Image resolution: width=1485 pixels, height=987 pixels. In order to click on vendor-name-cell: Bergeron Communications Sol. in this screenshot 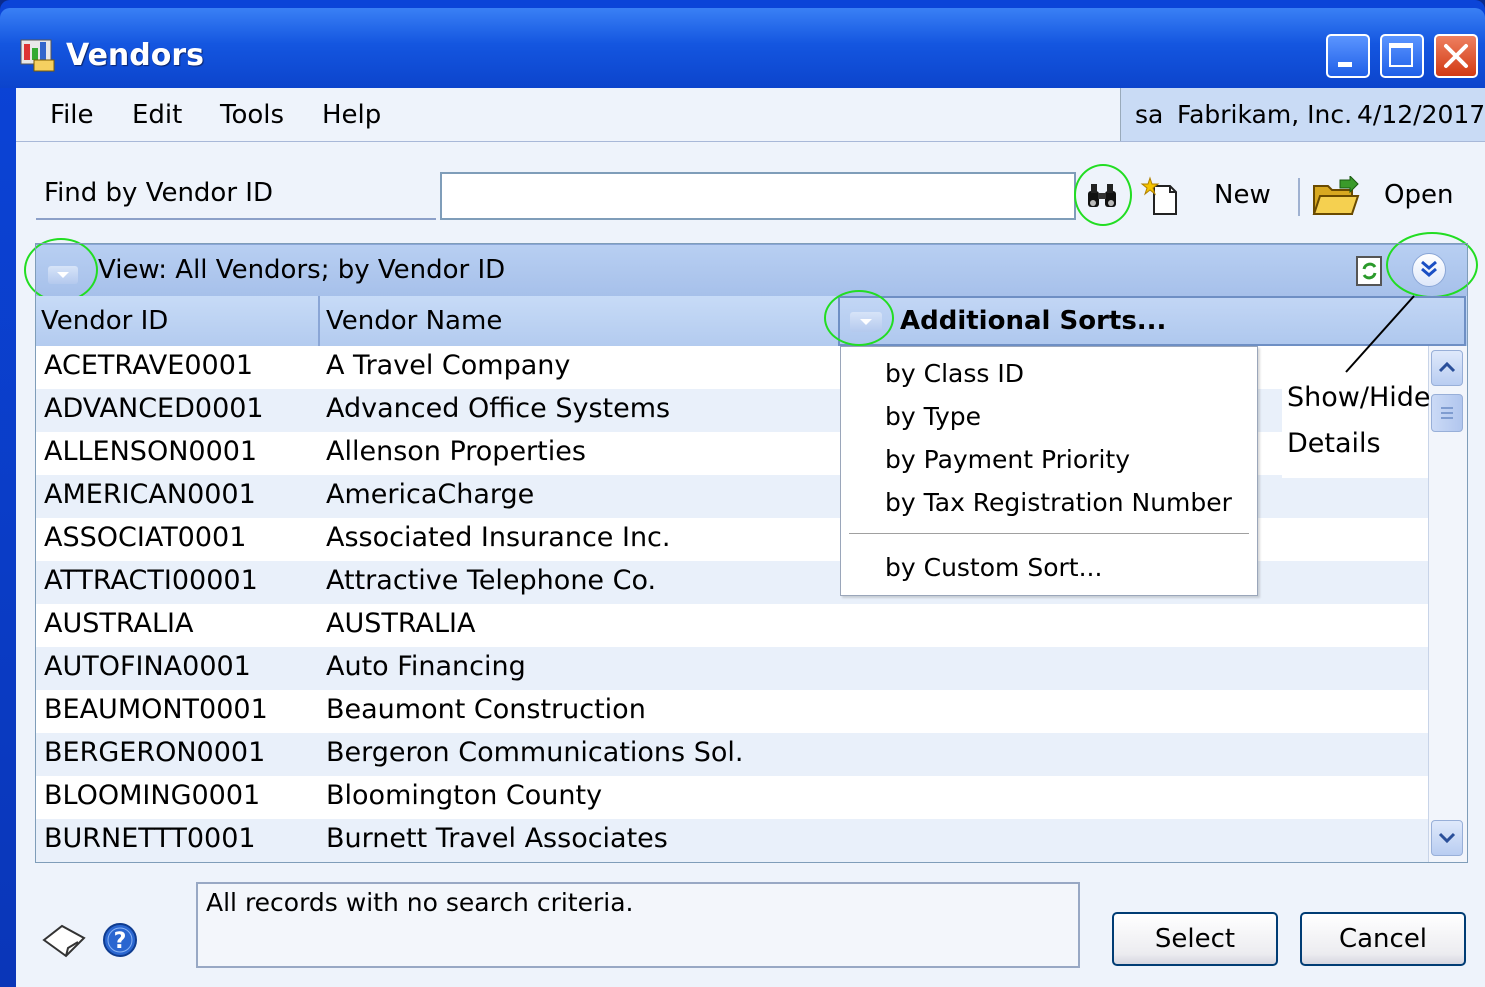, I will do `click(535, 752)`.